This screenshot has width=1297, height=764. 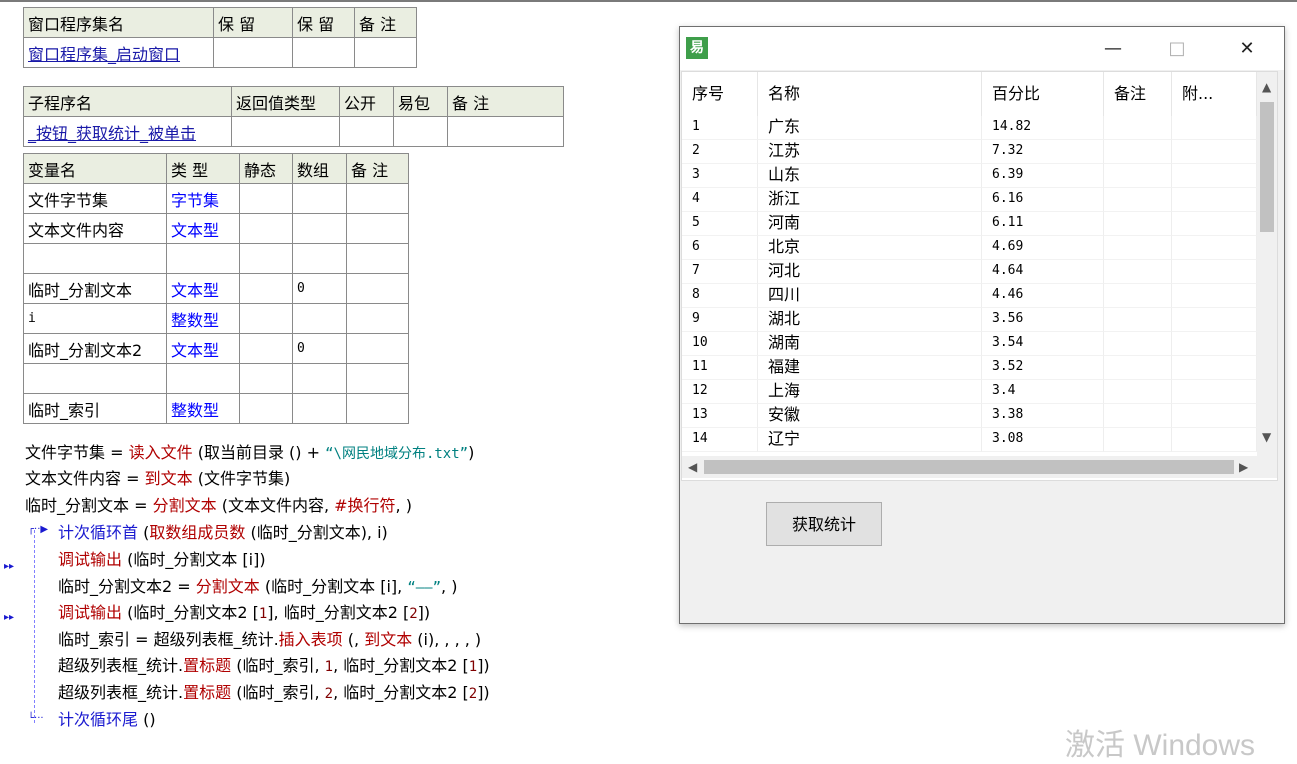 I want to click on scroll-left-icon: ◀, so click(x=692, y=467).